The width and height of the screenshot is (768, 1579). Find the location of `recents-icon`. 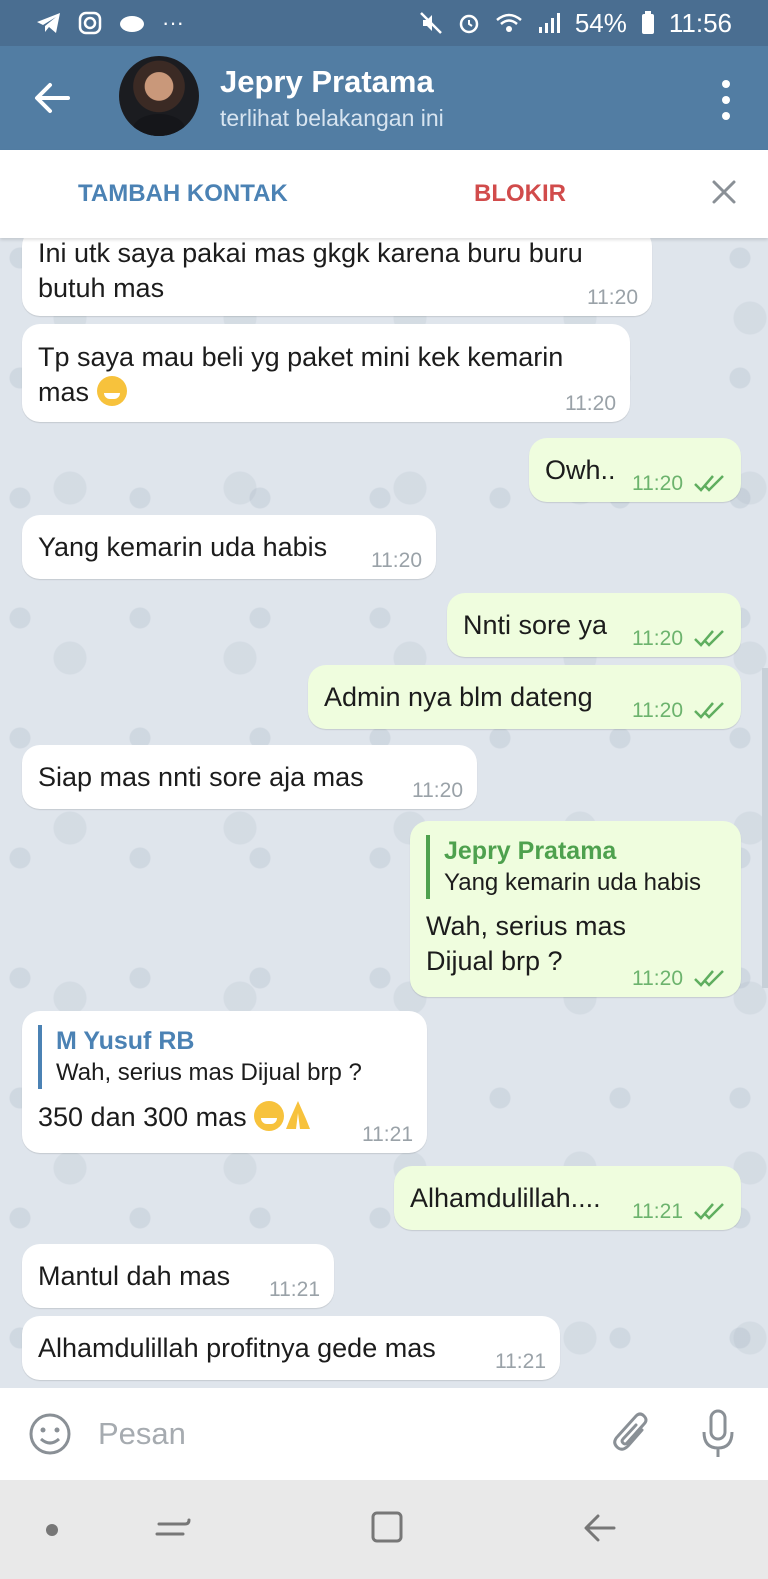

recents-icon is located at coordinates (173, 1528).